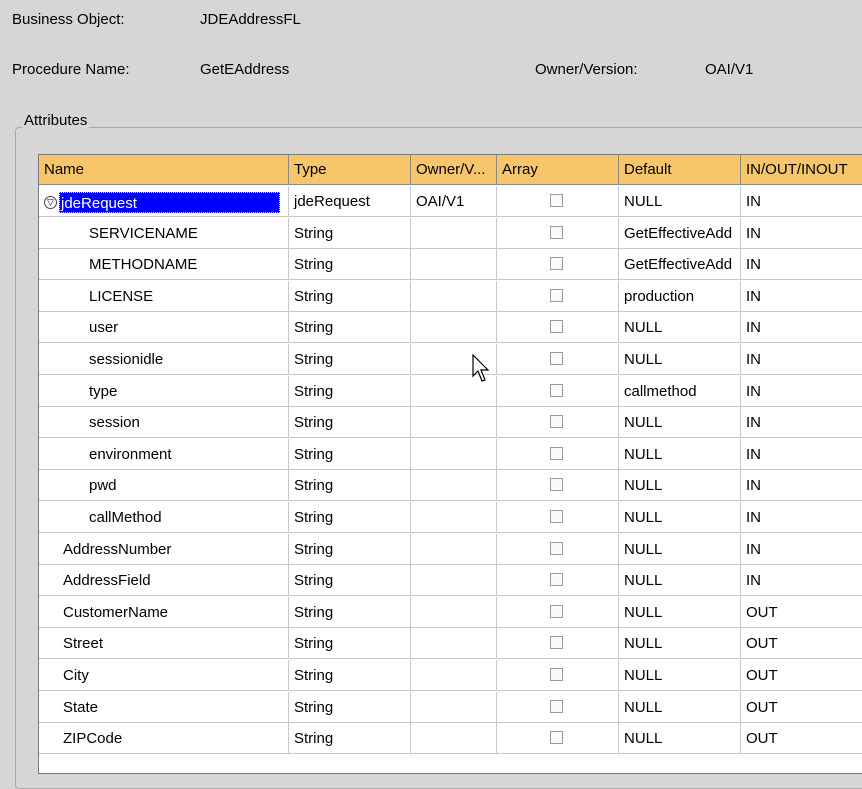 The width and height of the screenshot is (862, 789). I want to click on row-name-cell: ZIPCode, so click(164, 739).